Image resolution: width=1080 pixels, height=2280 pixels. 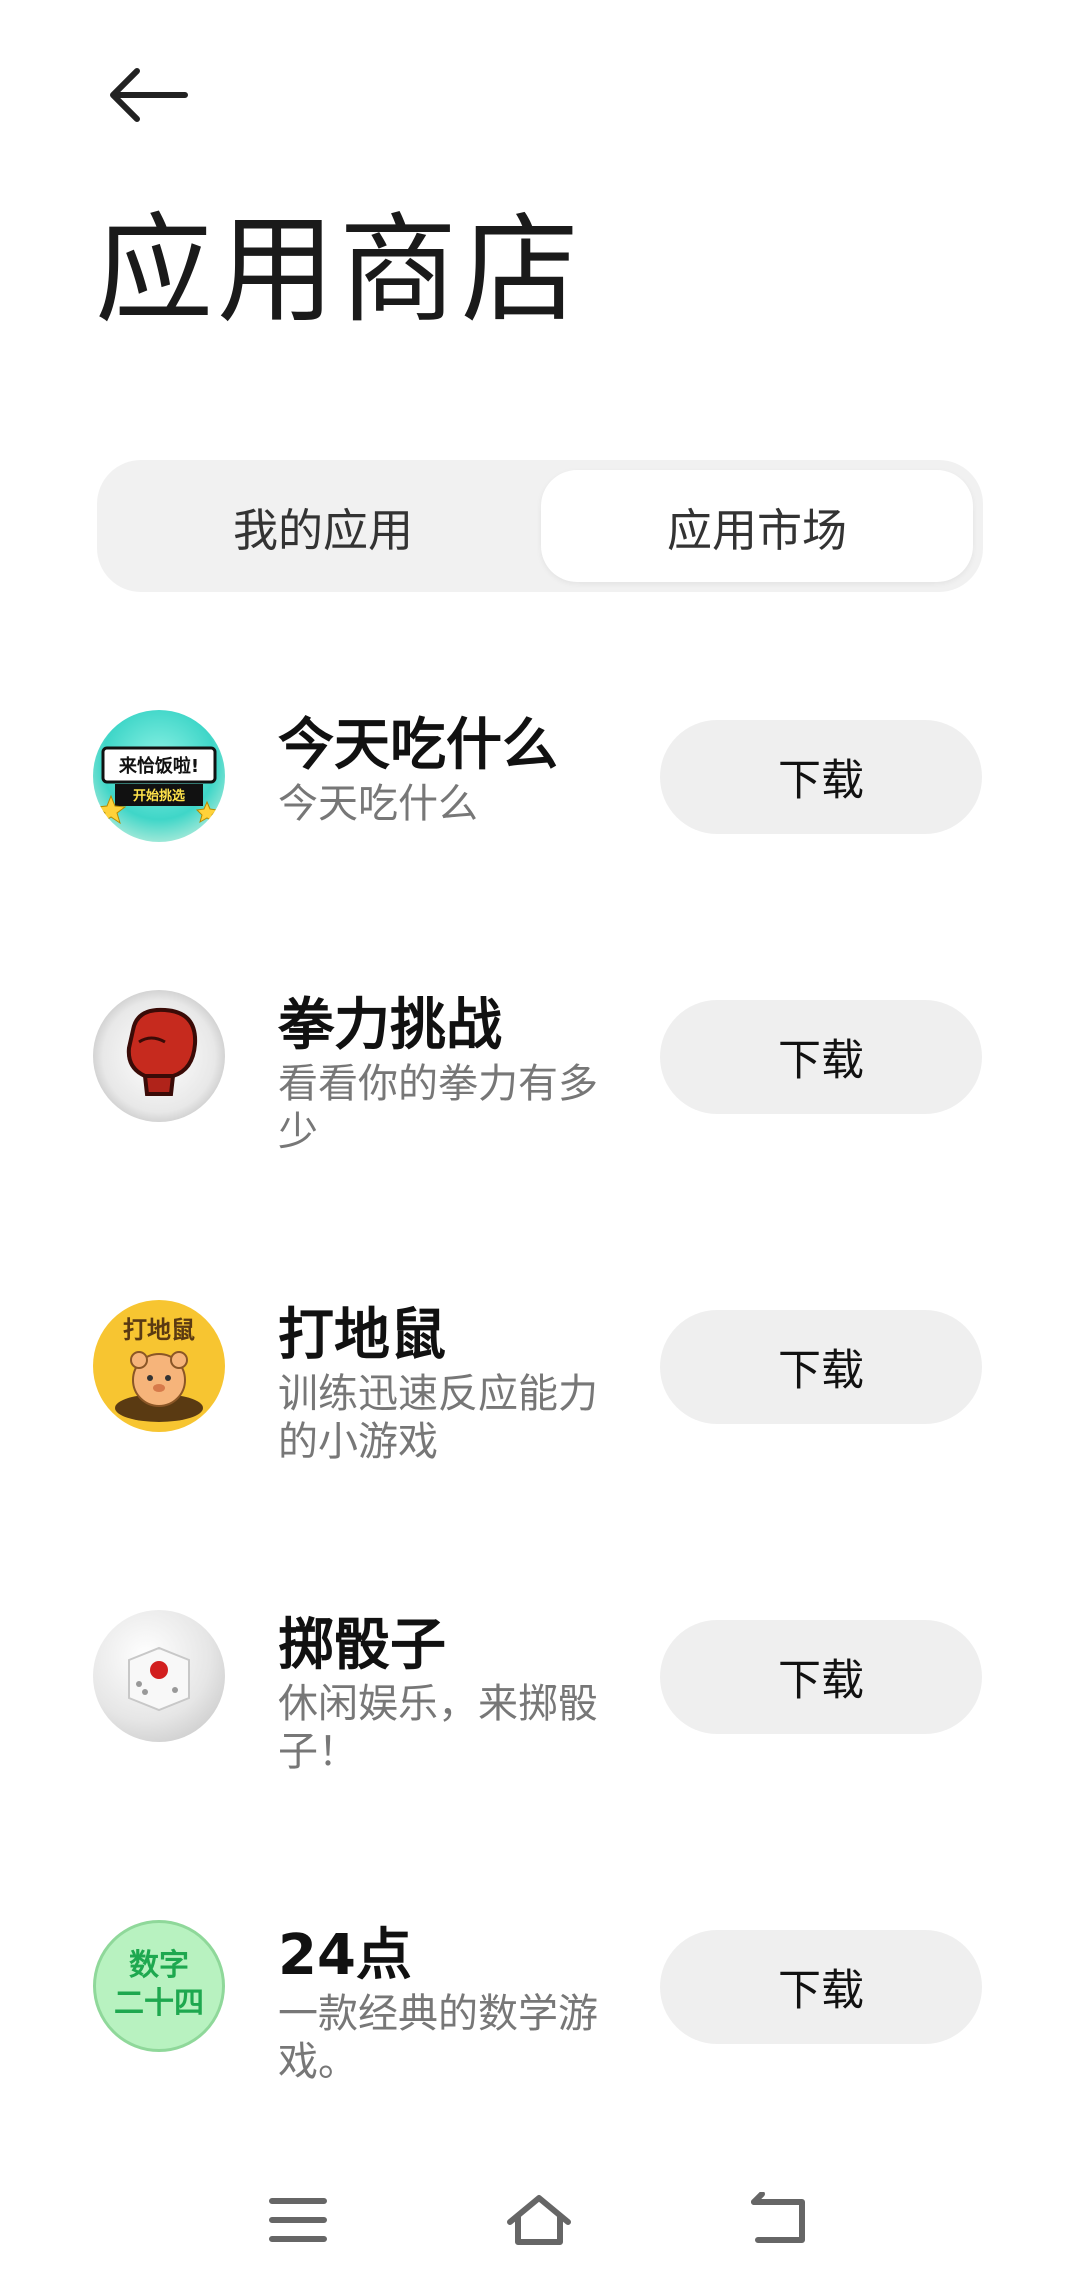 I want to click on menu-button, so click(x=298, y=2220).